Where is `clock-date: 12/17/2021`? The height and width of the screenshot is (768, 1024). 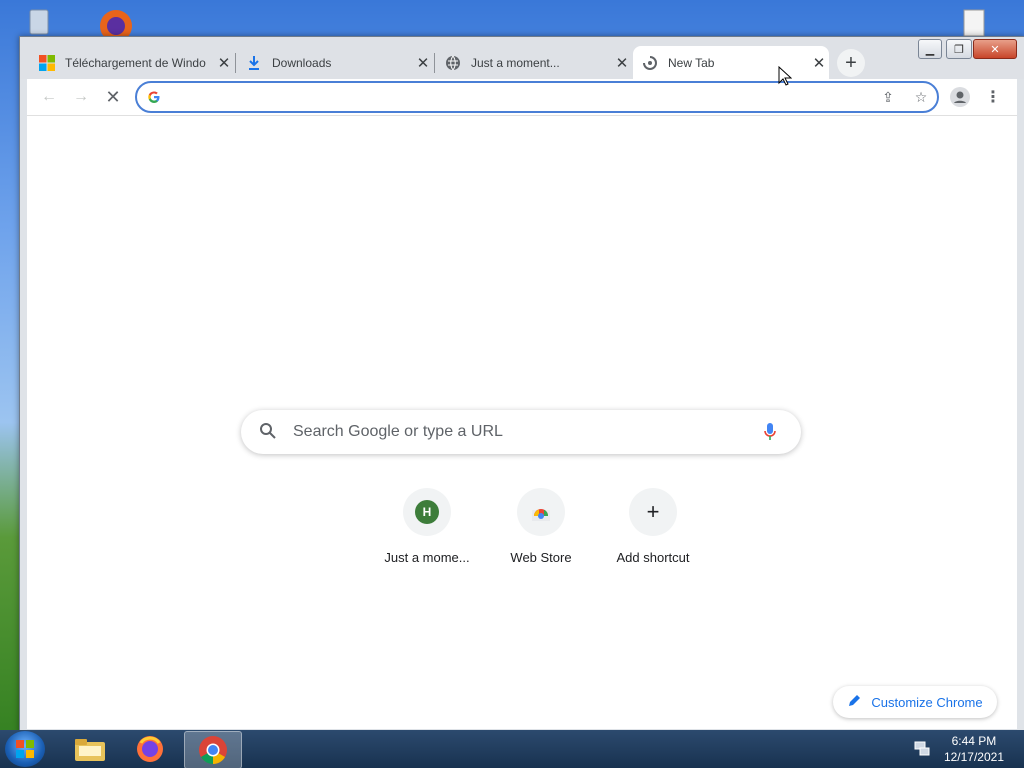 clock-date: 12/17/2021 is located at coordinates (973, 757).